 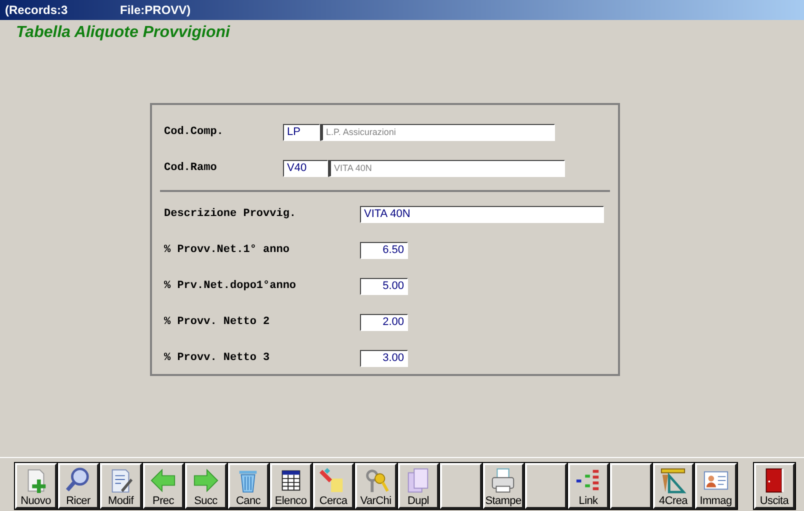 What do you see at coordinates (588, 486) in the screenshot?
I see `toolbar-button: Link` at bounding box center [588, 486].